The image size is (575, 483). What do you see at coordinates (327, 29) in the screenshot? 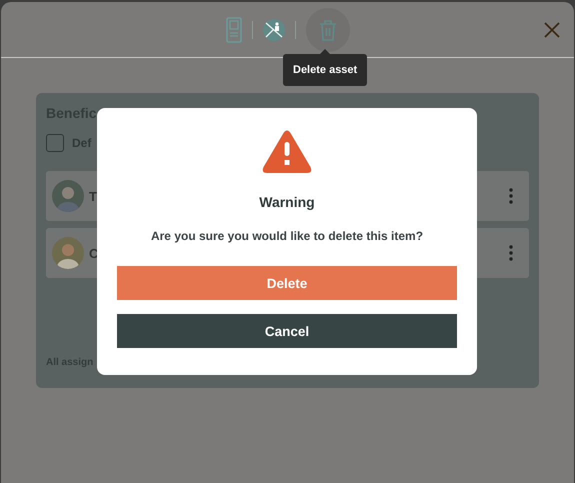
I see `trash-icon` at bounding box center [327, 29].